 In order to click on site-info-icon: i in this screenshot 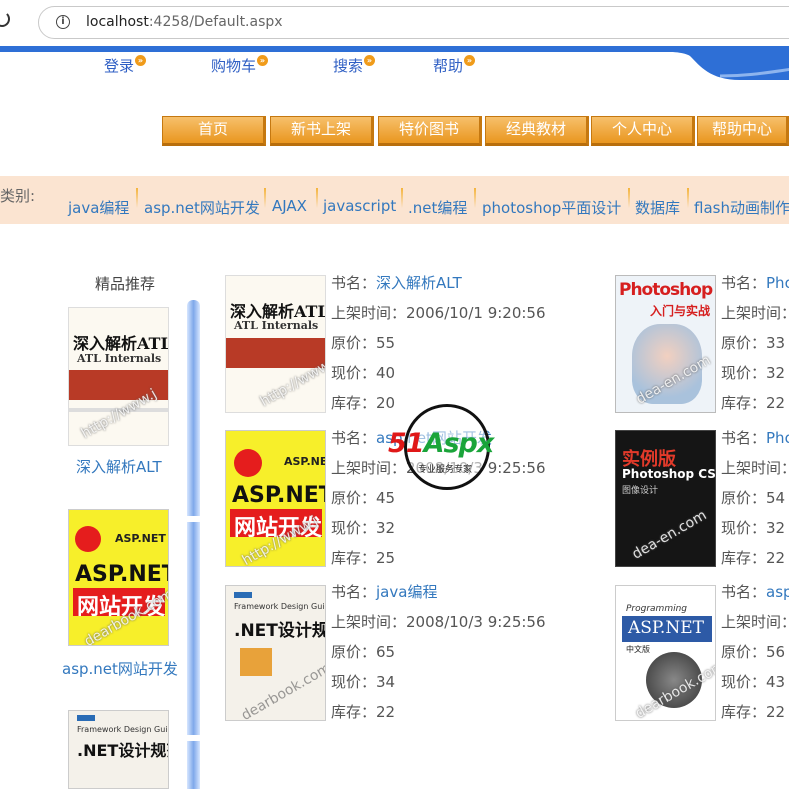, I will do `click(63, 22)`.